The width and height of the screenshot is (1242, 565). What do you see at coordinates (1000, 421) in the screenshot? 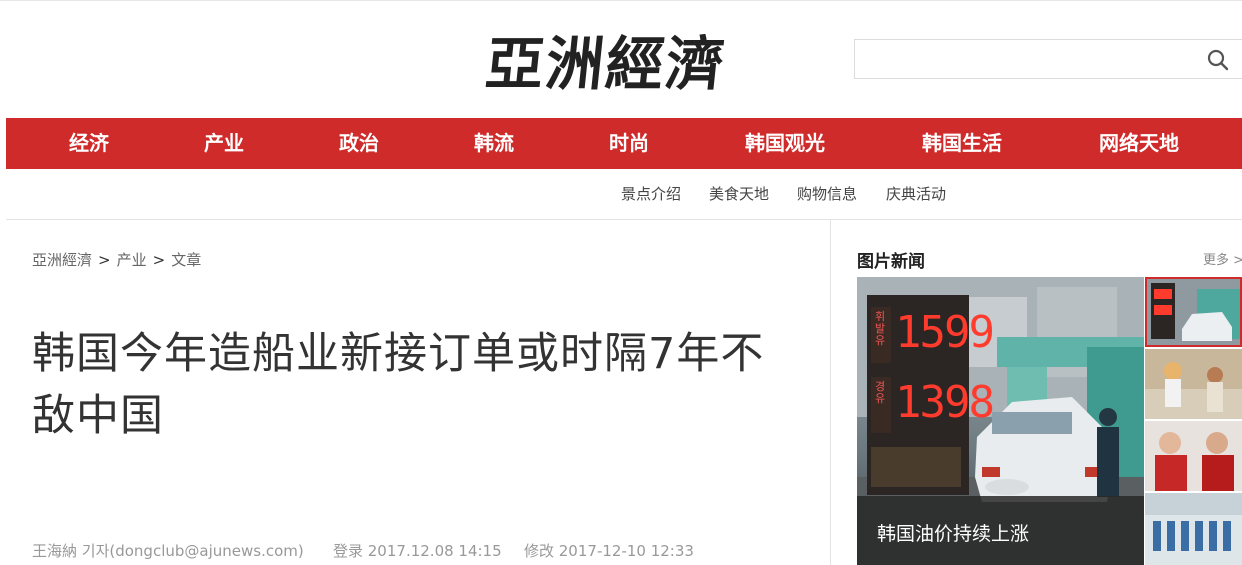
I see `featured-photo: 휘발유 1599 경유 1398 韩国油价持续上涨` at bounding box center [1000, 421].